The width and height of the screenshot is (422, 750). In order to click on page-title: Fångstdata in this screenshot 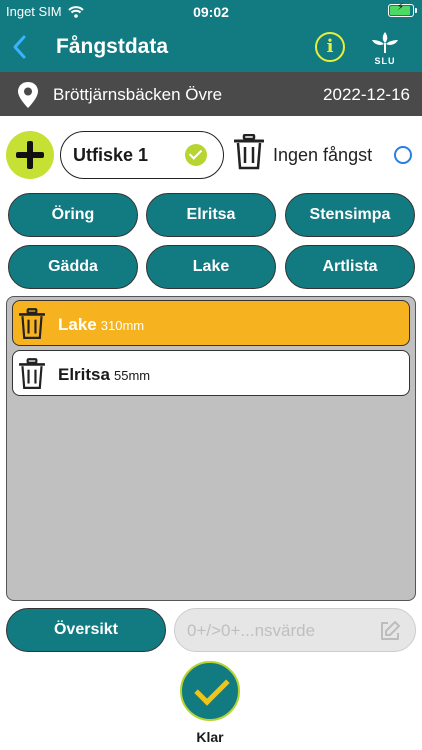, I will do `click(112, 46)`.